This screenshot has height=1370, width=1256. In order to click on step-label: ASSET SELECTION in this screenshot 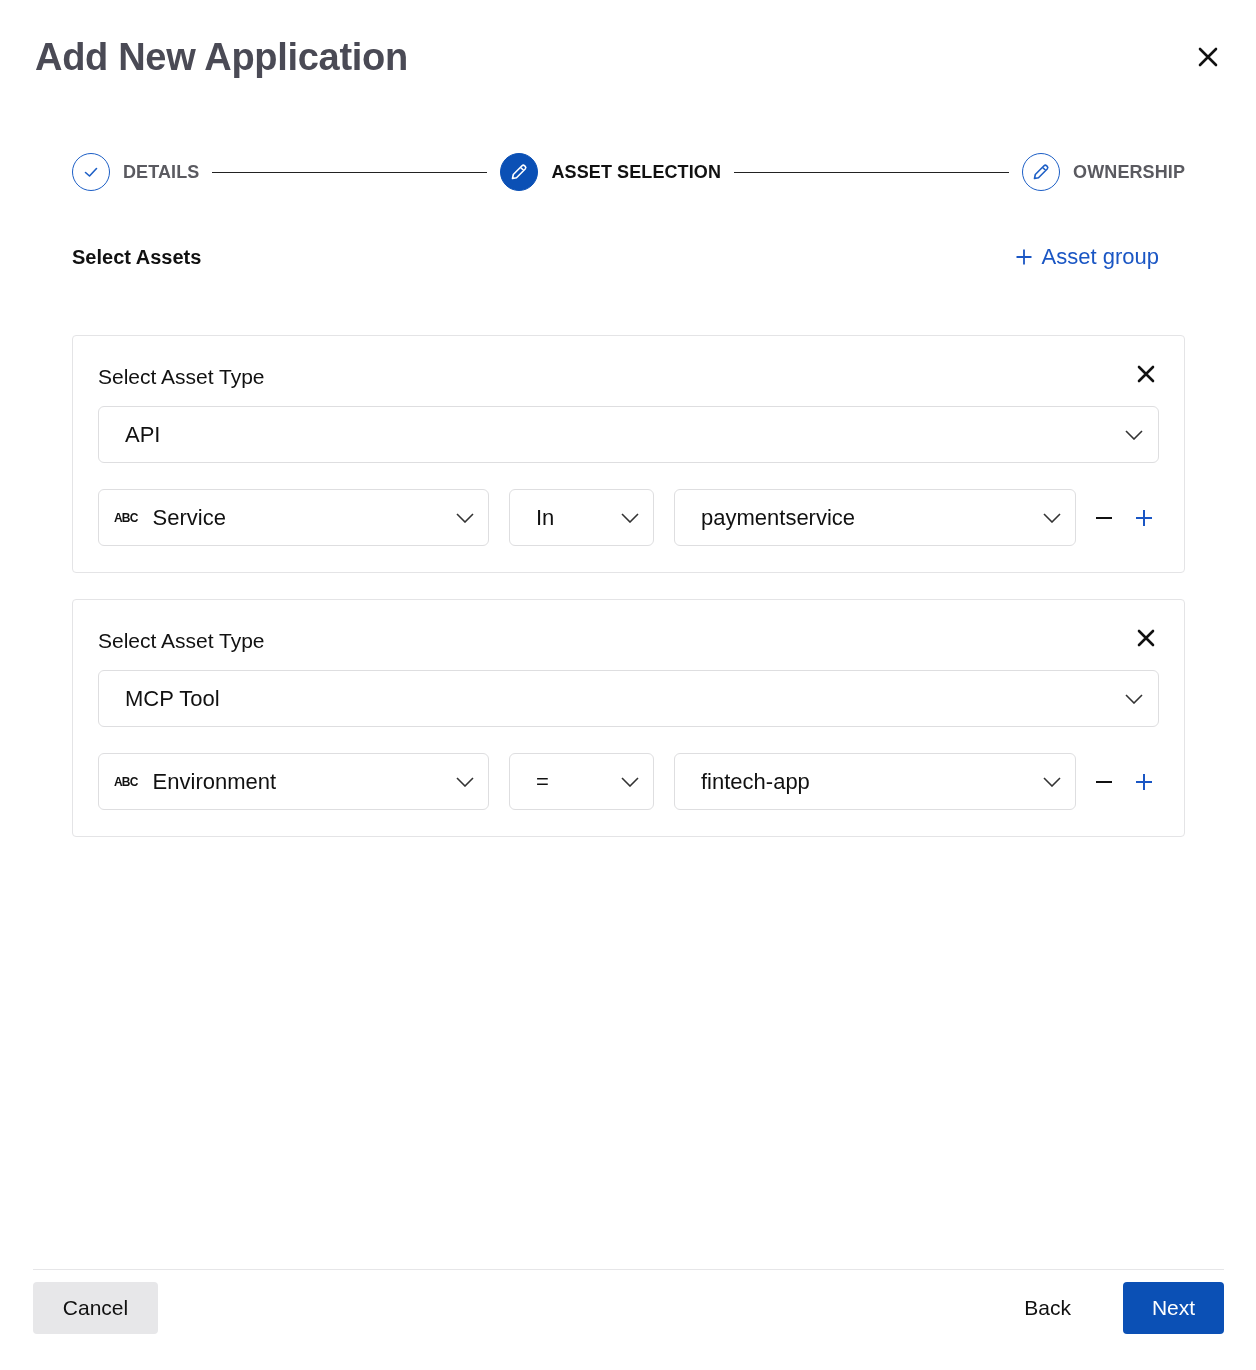, I will do `click(636, 172)`.